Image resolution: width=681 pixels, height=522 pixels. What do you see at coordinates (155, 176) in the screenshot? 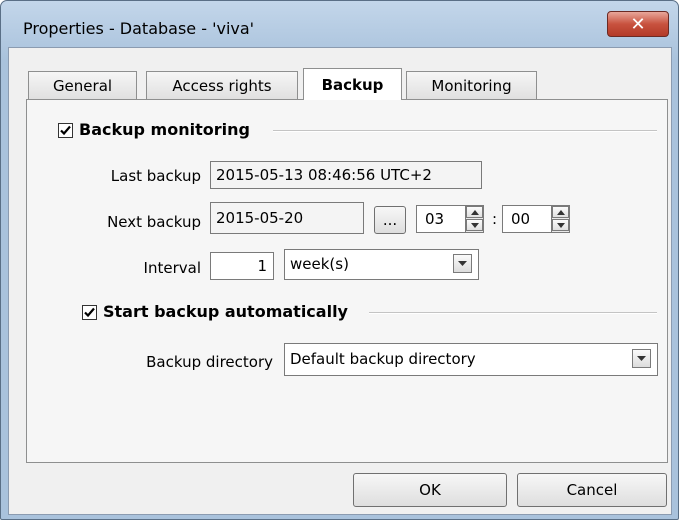
I see `last-backup-label: Last backup` at bounding box center [155, 176].